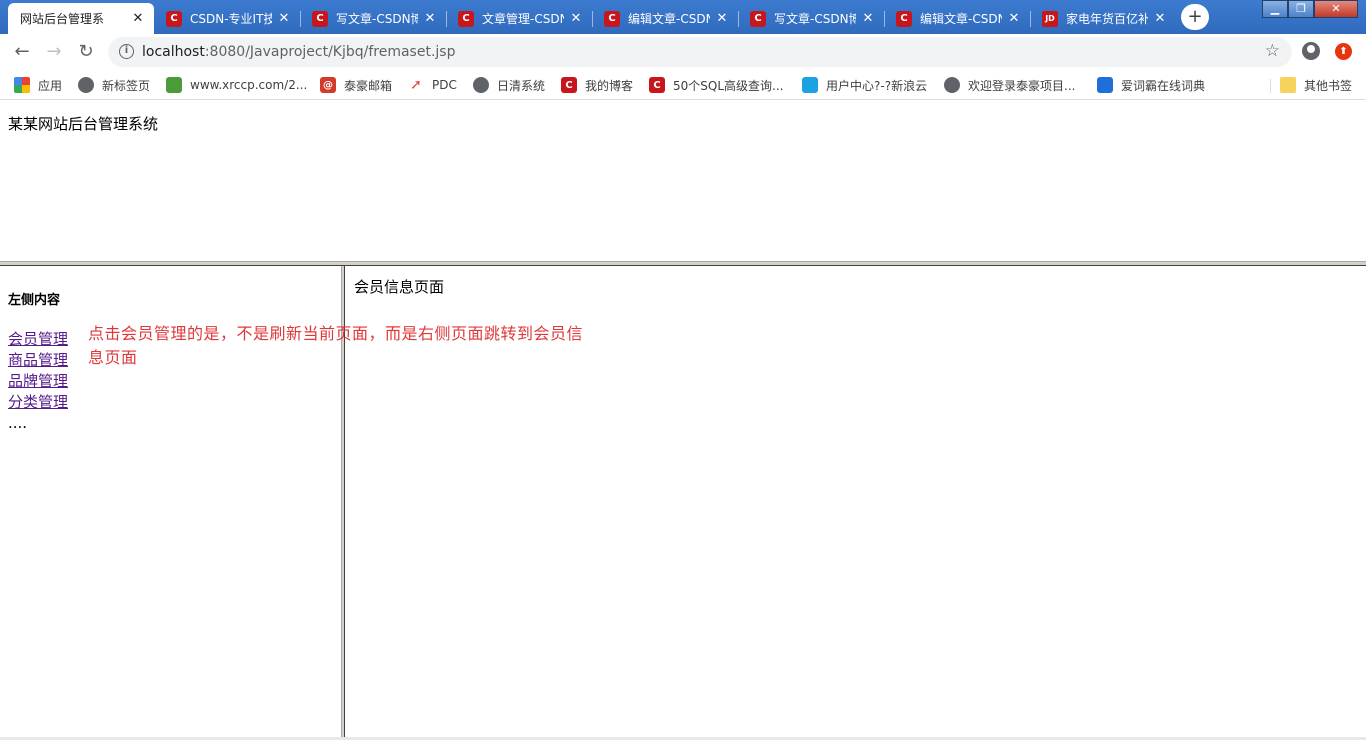 This screenshot has width=1366, height=740. I want to click on bookmark-new-tab: 新标签页, so click(114, 85).